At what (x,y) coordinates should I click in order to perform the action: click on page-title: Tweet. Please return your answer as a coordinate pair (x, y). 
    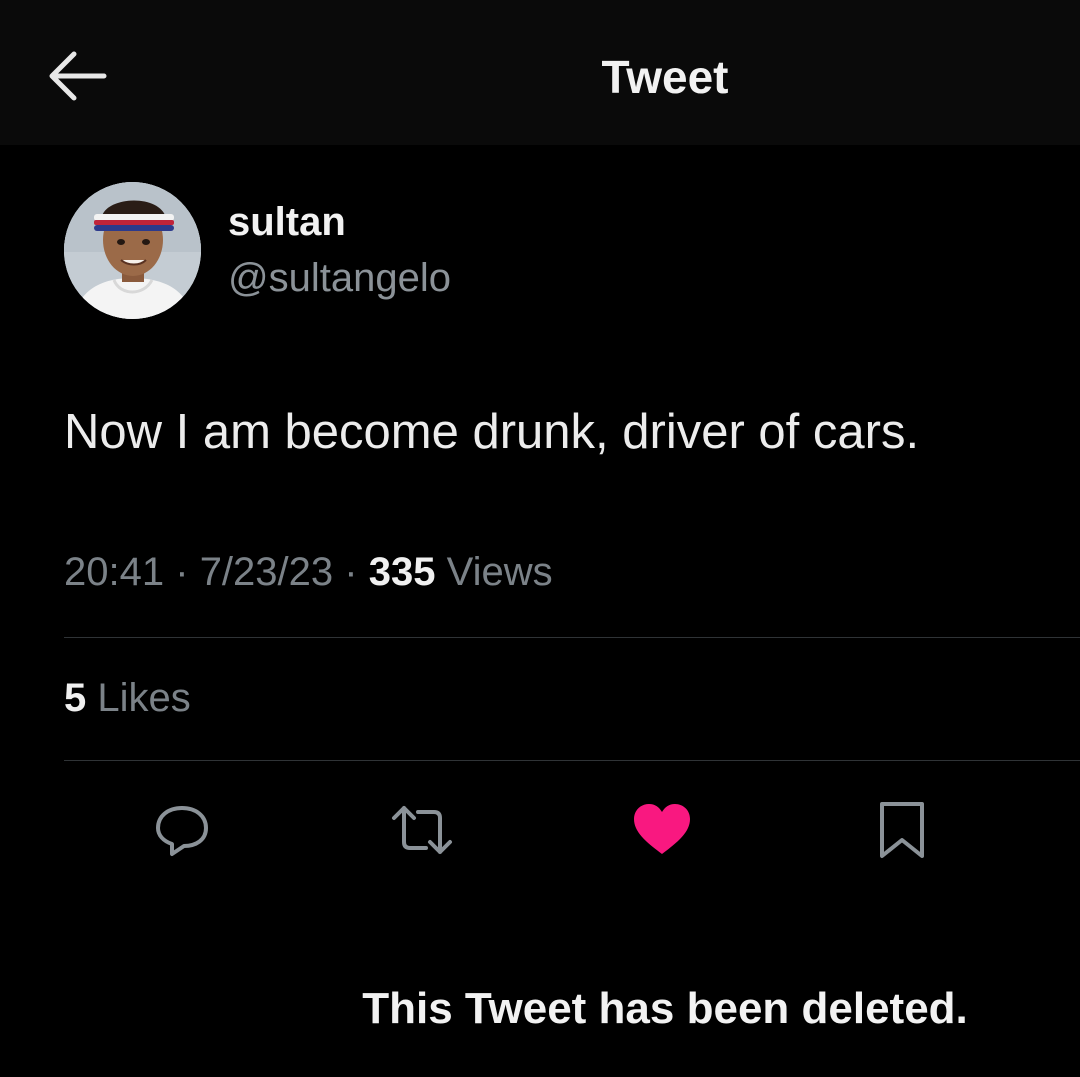
    Looking at the image, I should click on (540, 77).